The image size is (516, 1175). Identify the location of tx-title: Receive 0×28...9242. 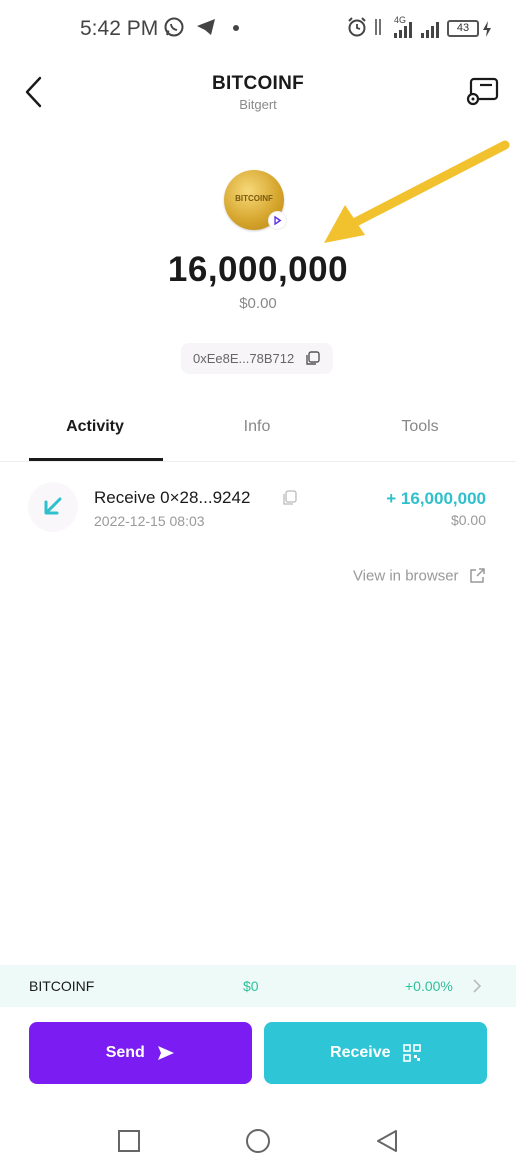
(172, 497).